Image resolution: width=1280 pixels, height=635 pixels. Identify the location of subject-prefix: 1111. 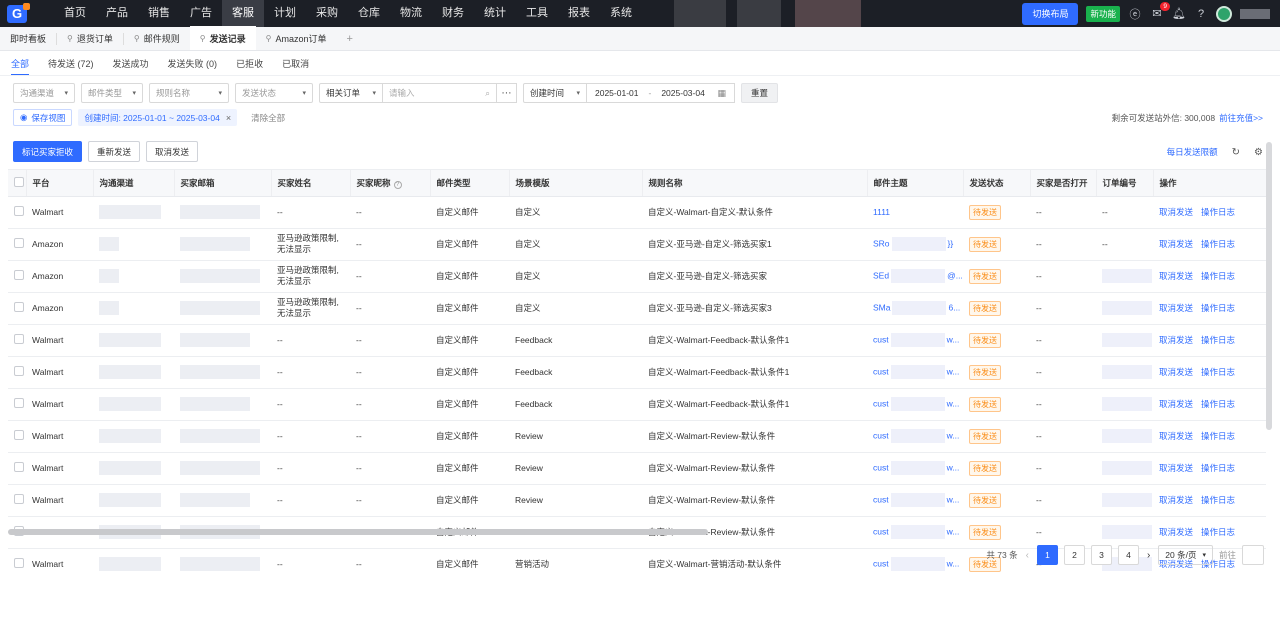
(881, 212).